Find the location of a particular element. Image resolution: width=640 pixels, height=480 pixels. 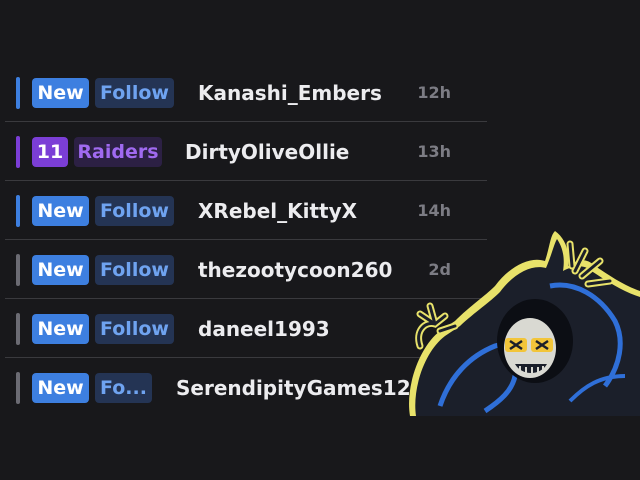

feed-item-raid: 11 Raiders DirtyOliveOllie 13h is located at coordinates (246, 151).